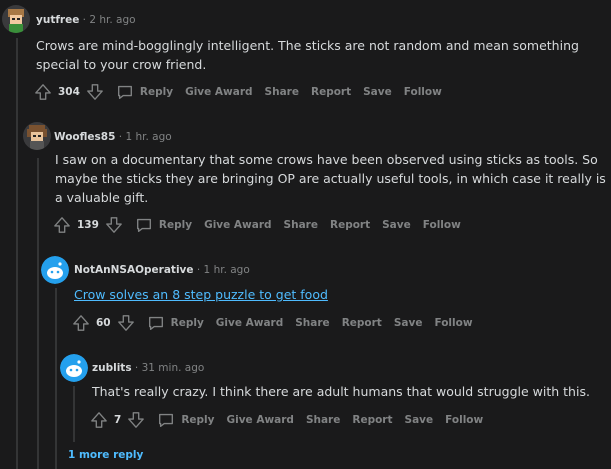 The image size is (611, 469). I want to click on comment-meta: Woofles85 · 1 hr. ago, so click(113, 137).